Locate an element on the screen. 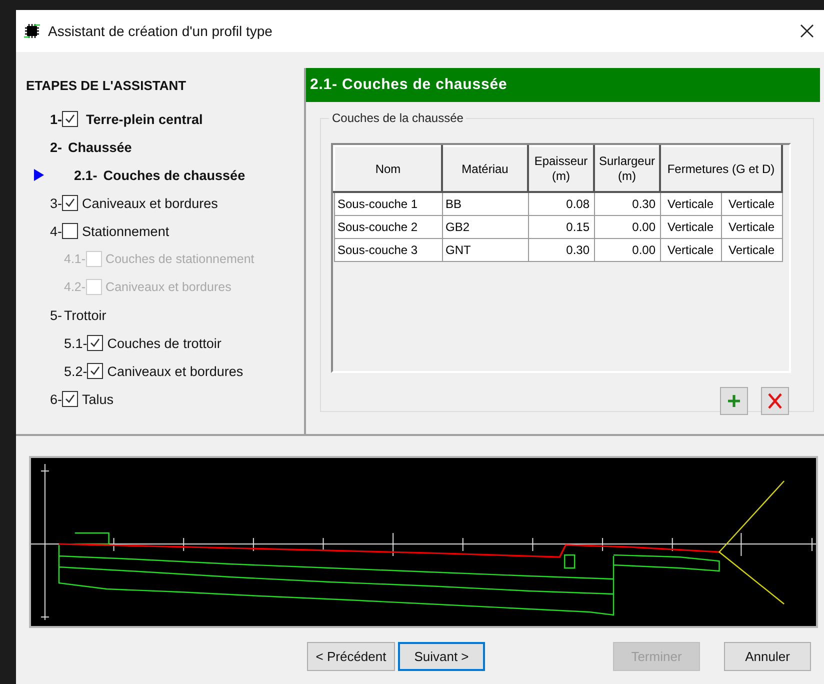 The height and width of the screenshot is (684, 824). table-cell: 0.15 is located at coordinates (561, 227).